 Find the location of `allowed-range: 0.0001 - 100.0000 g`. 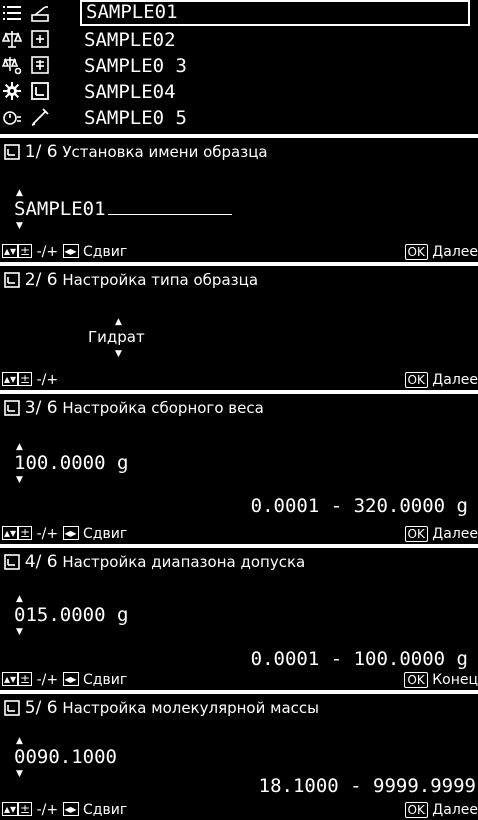

allowed-range: 0.0001 - 100.0000 g is located at coordinates (359, 659).